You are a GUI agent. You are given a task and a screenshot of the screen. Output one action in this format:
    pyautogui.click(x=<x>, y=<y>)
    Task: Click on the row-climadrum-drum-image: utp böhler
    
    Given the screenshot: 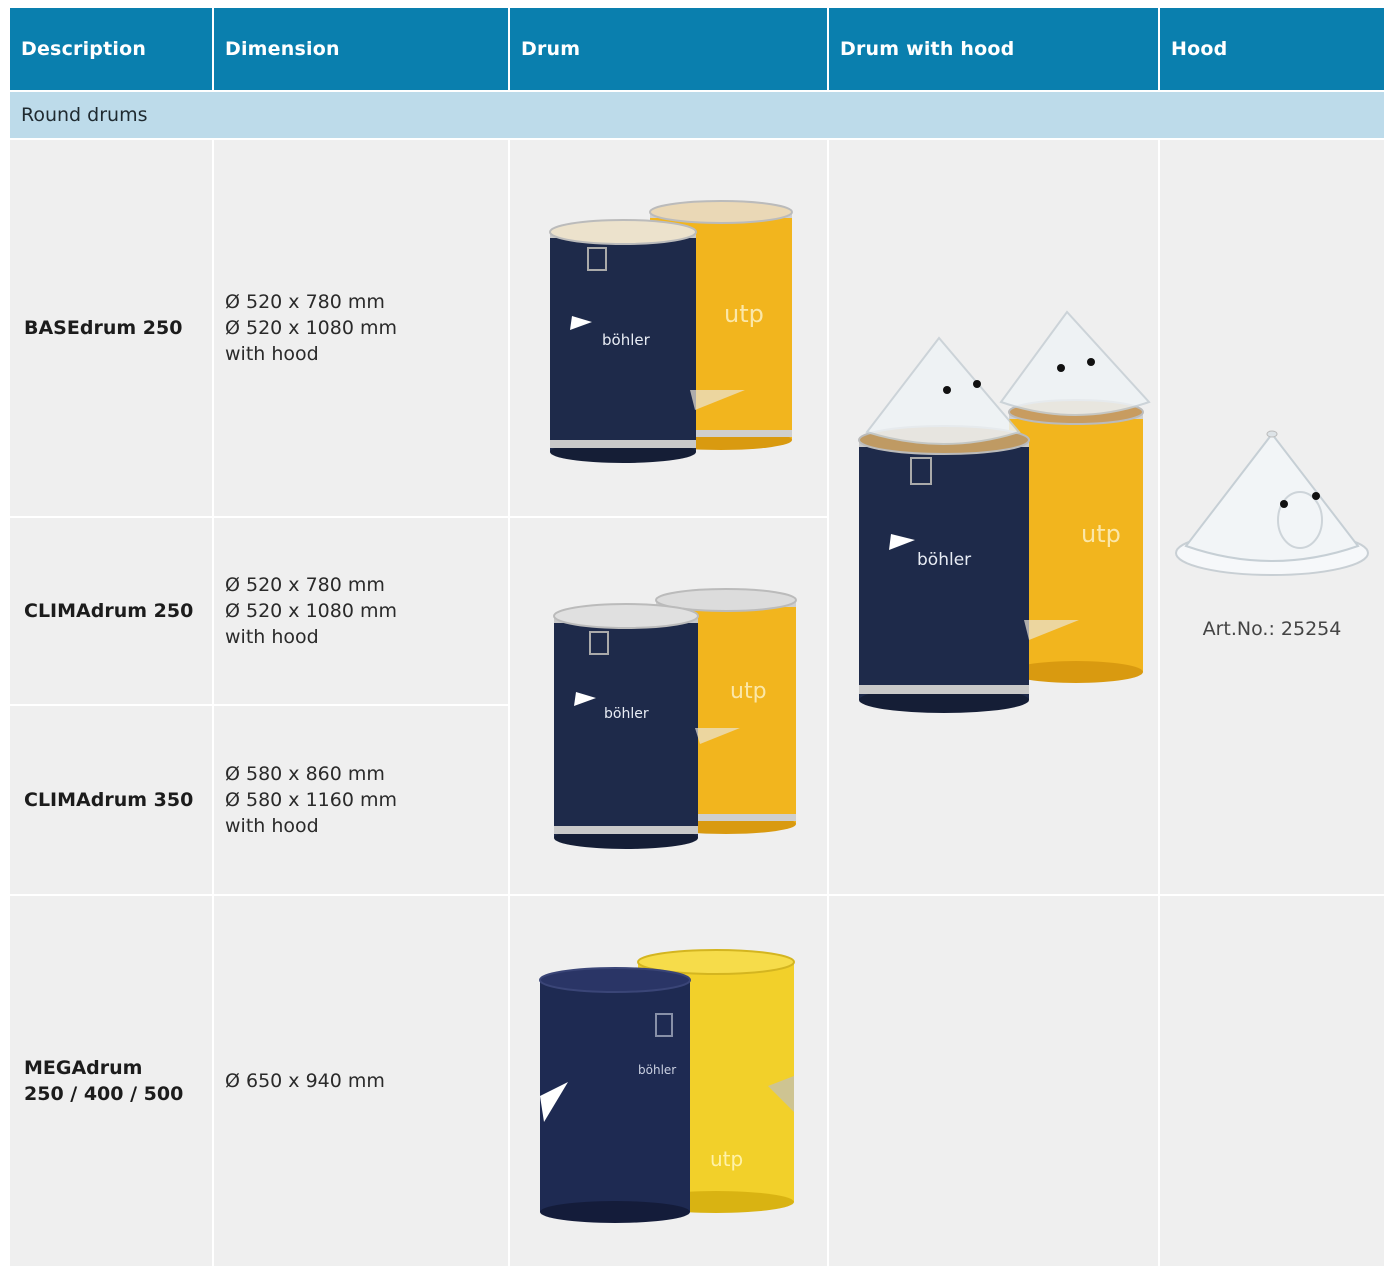 What is the action you would take?
    pyautogui.click(x=668, y=706)
    